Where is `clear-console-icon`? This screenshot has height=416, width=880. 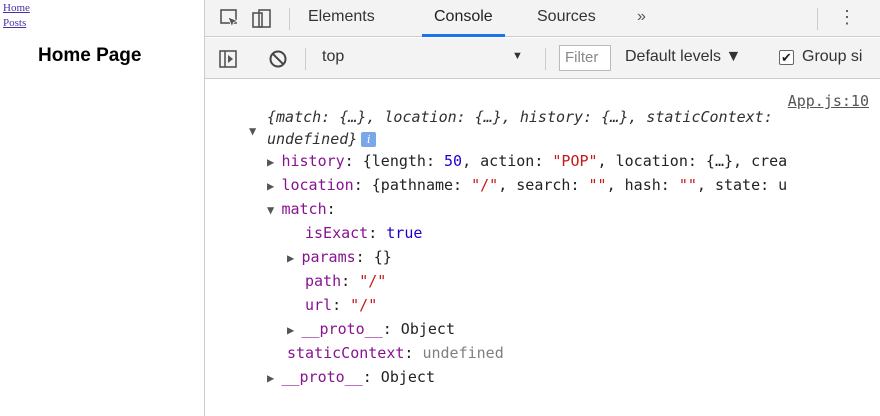
clear-console-icon is located at coordinates (278, 59).